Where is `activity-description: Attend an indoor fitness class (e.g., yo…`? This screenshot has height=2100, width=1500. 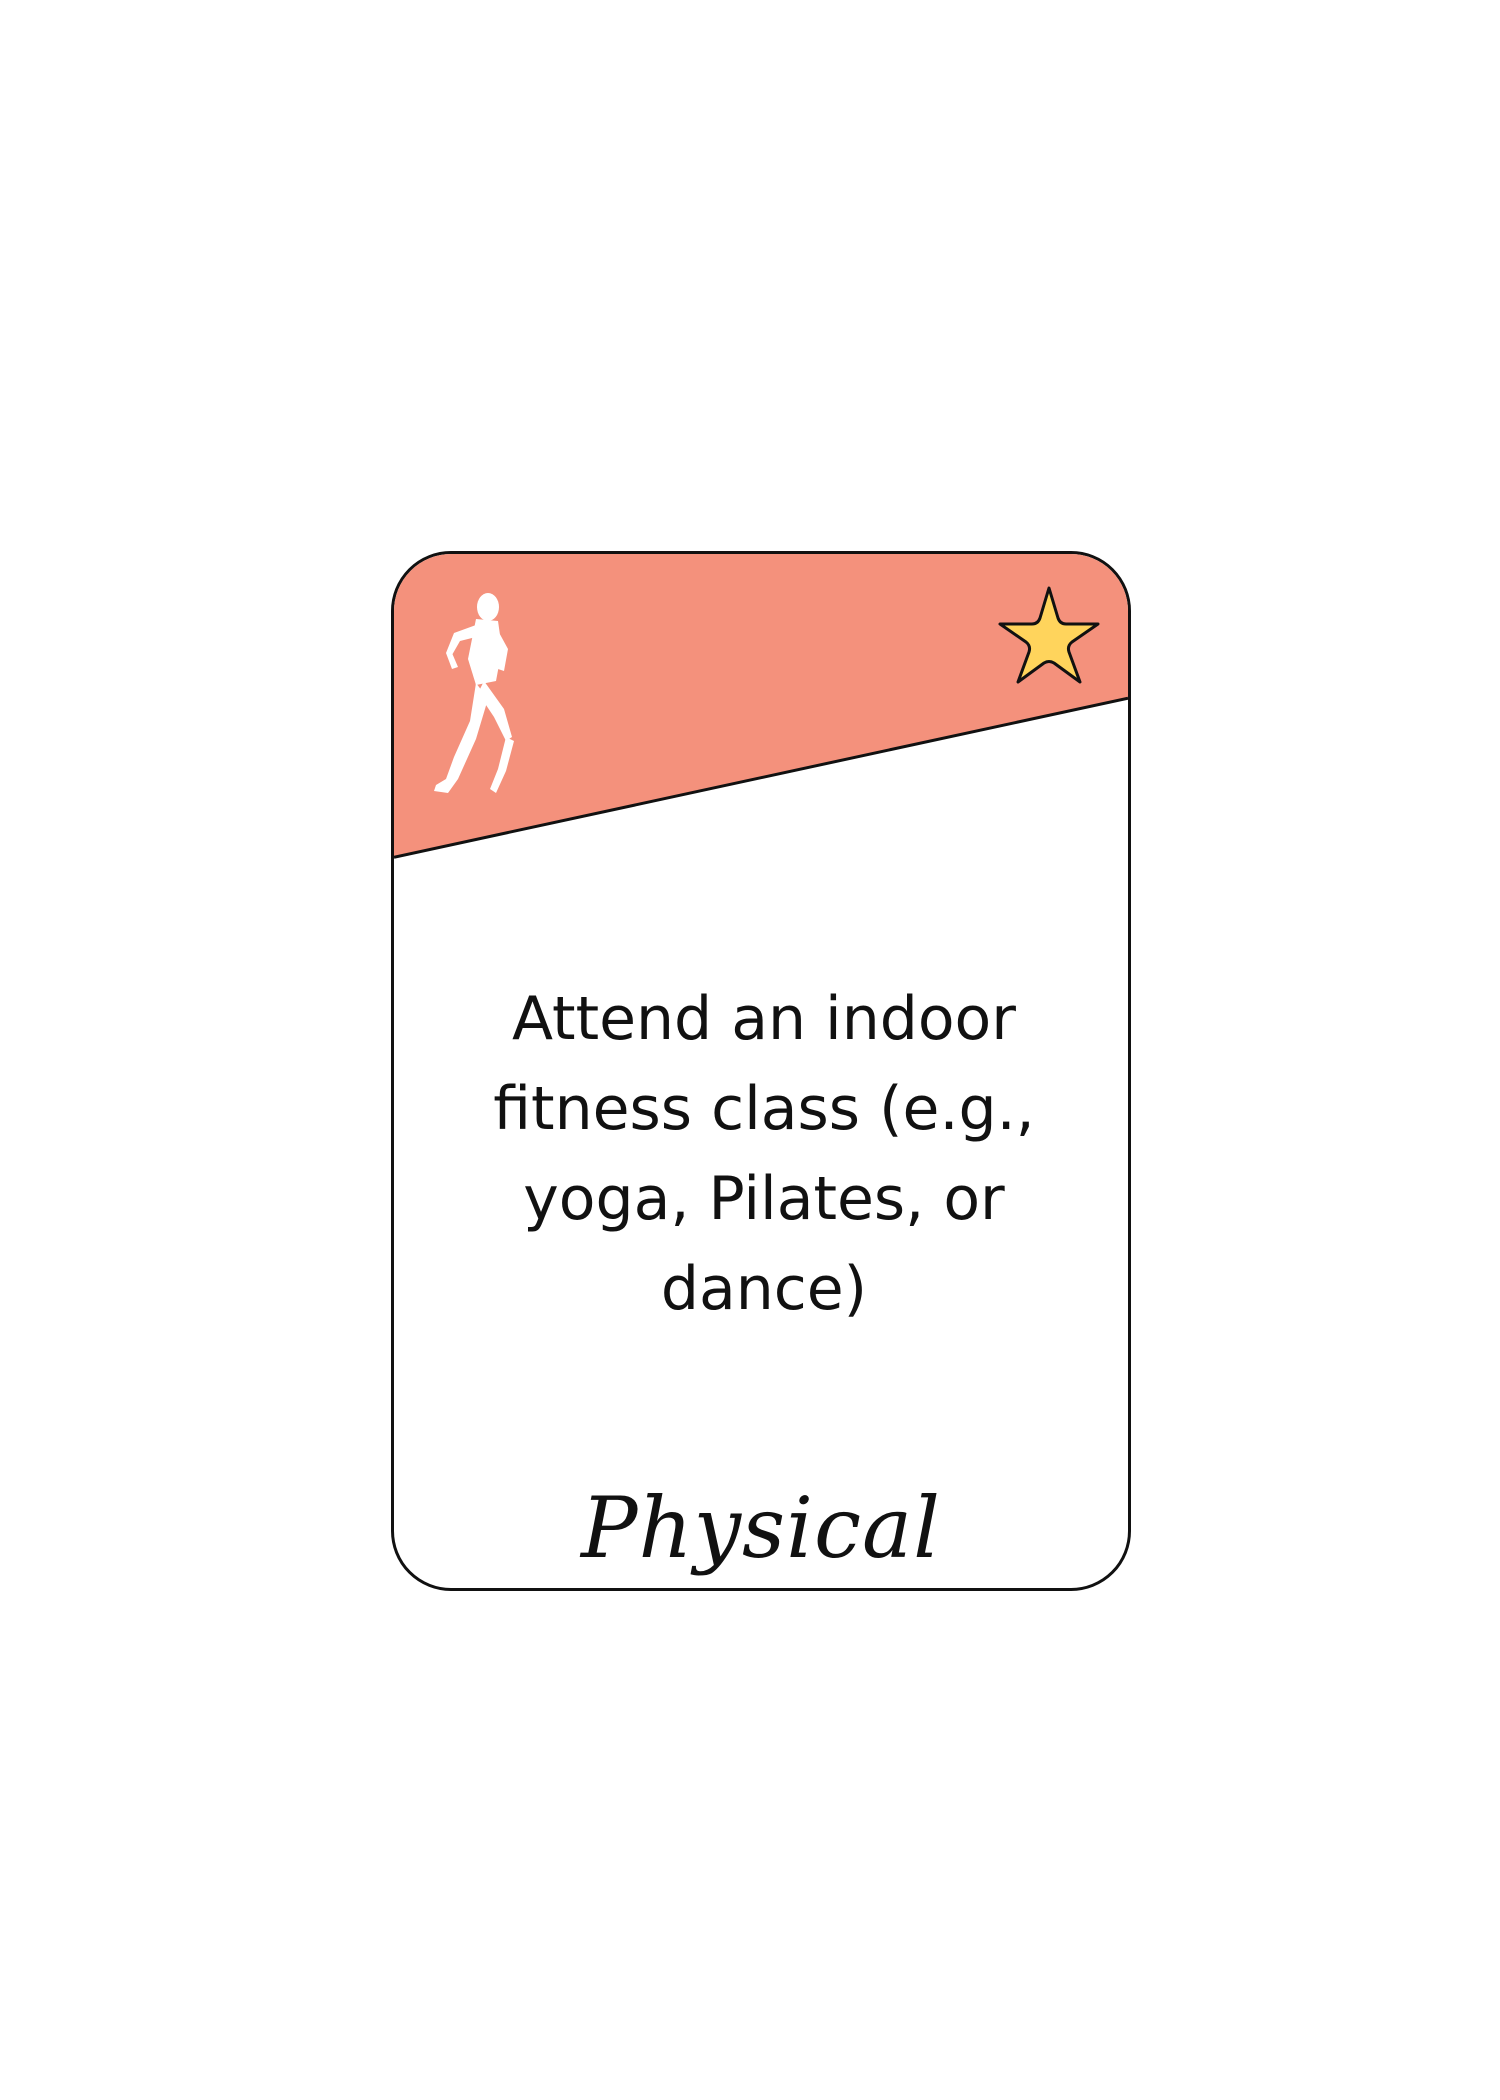 activity-description: Attend an indoor fitness class (e.g., yo… is located at coordinates (764, 1154).